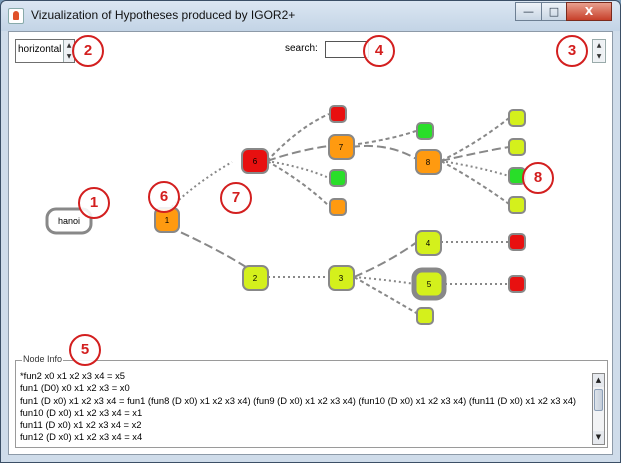 The height and width of the screenshot is (463, 621). I want to click on orientation-spinner: horizontal ▲ ▼, so click(45, 51).